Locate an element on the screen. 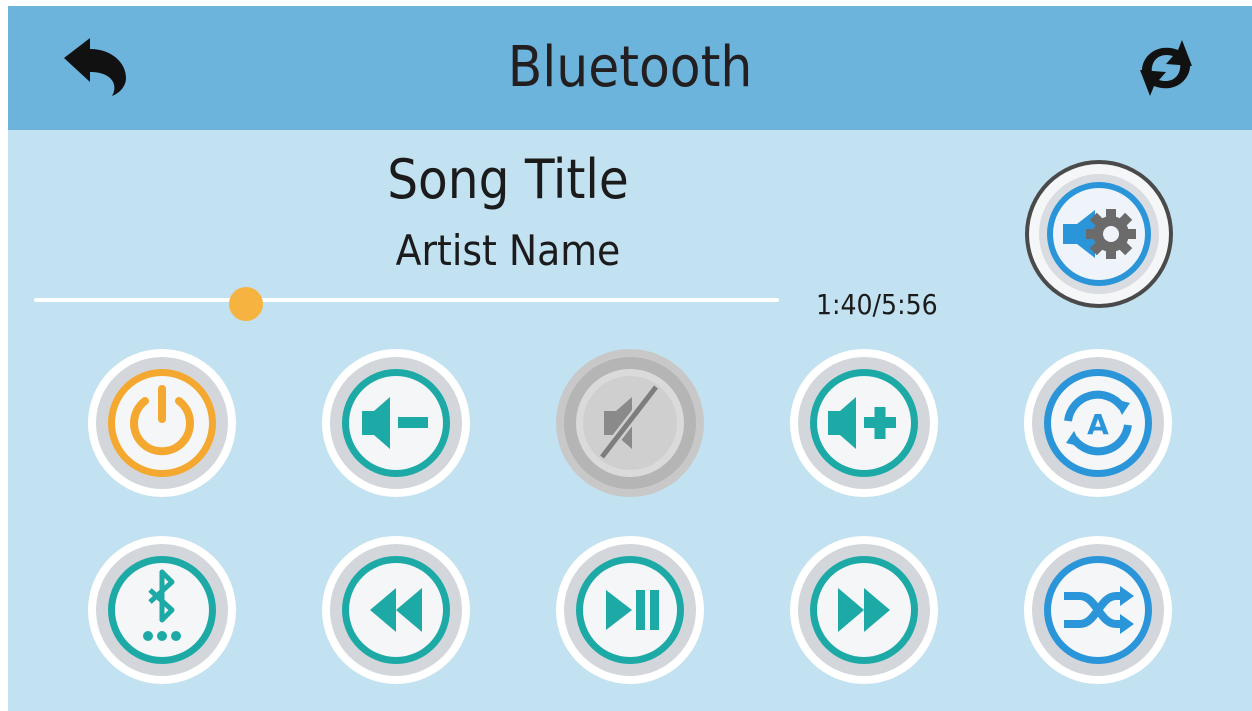  page-title: Bluetooth is located at coordinates (630, 67).